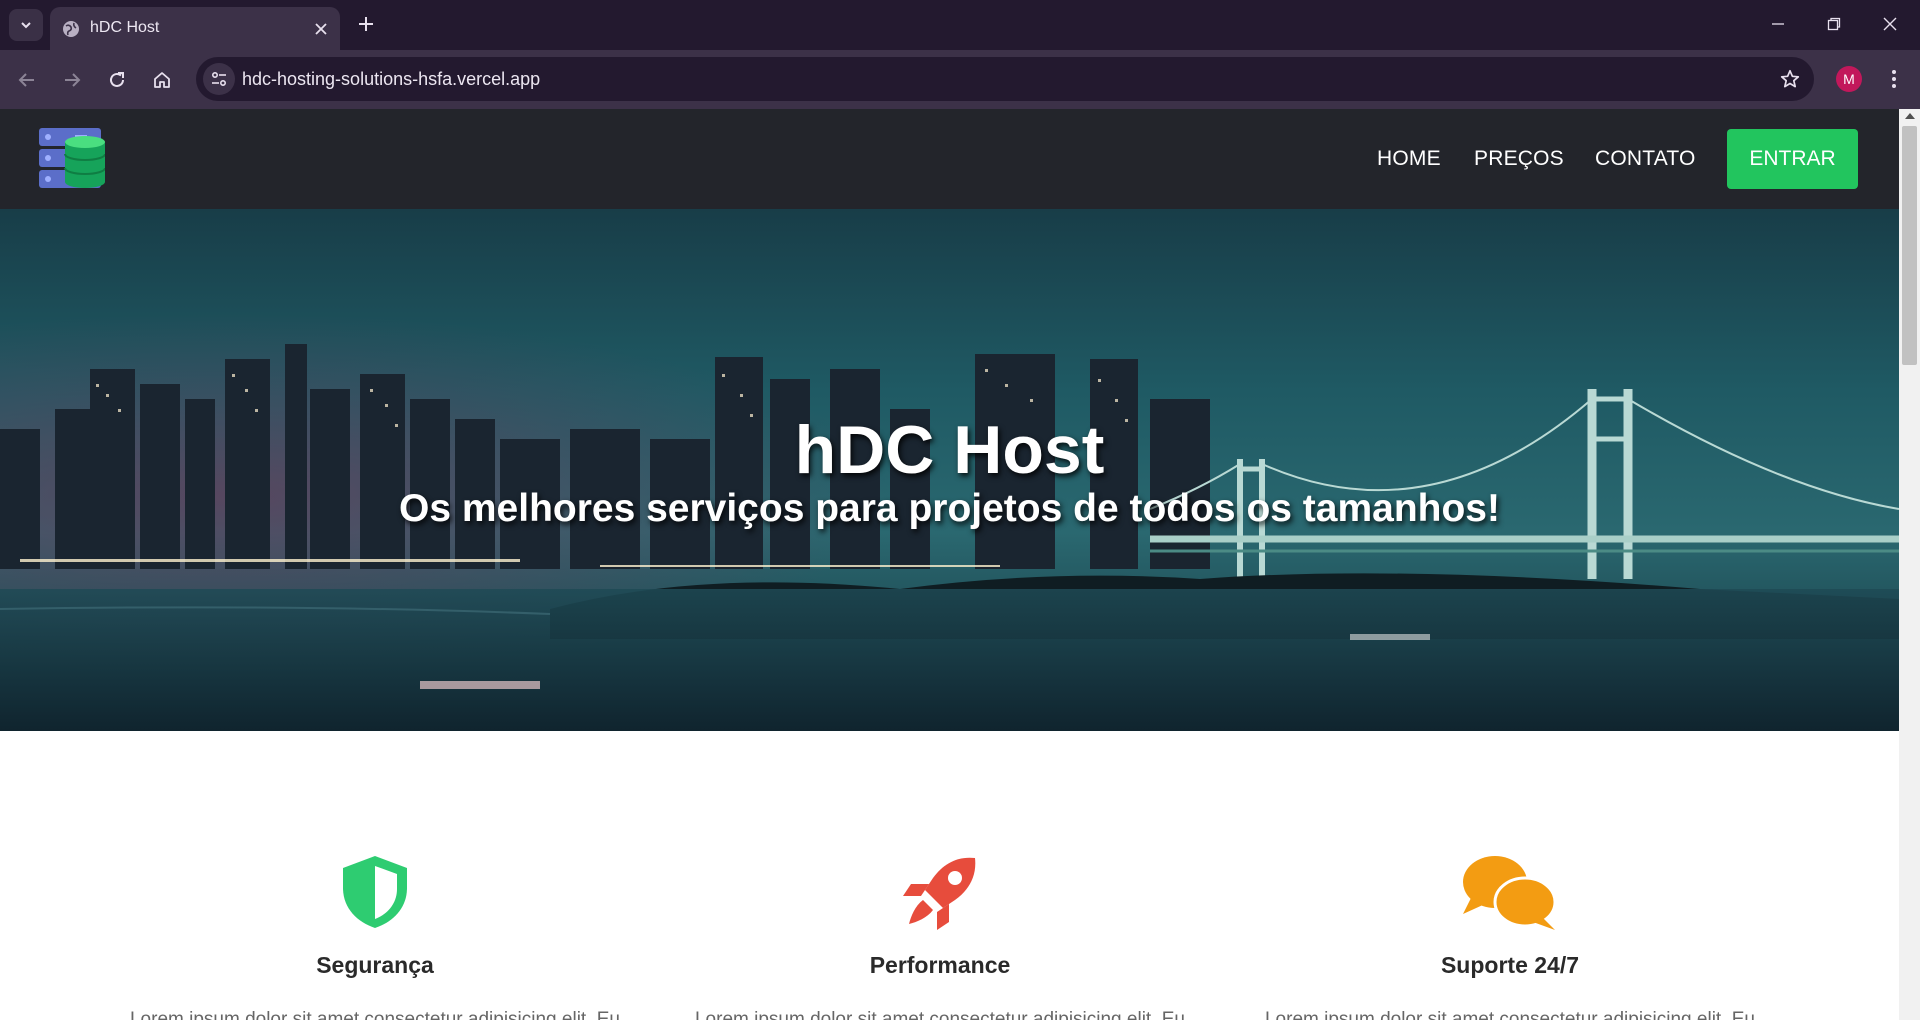 The image size is (1920, 1020). Describe the element at coordinates (1909, 564) in the screenshot. I see `page-scrollbar` at that location.